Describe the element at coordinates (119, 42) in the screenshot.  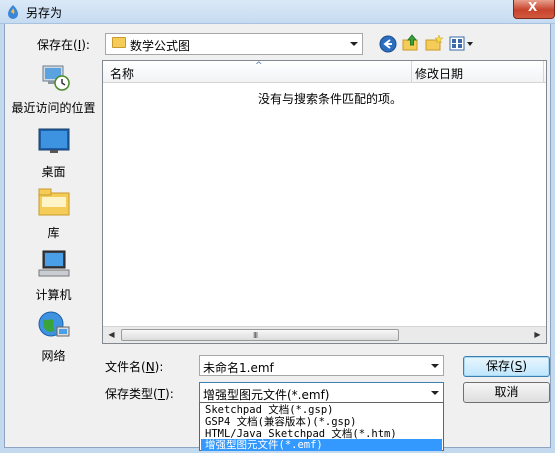
I see `folder-icon` at that location.